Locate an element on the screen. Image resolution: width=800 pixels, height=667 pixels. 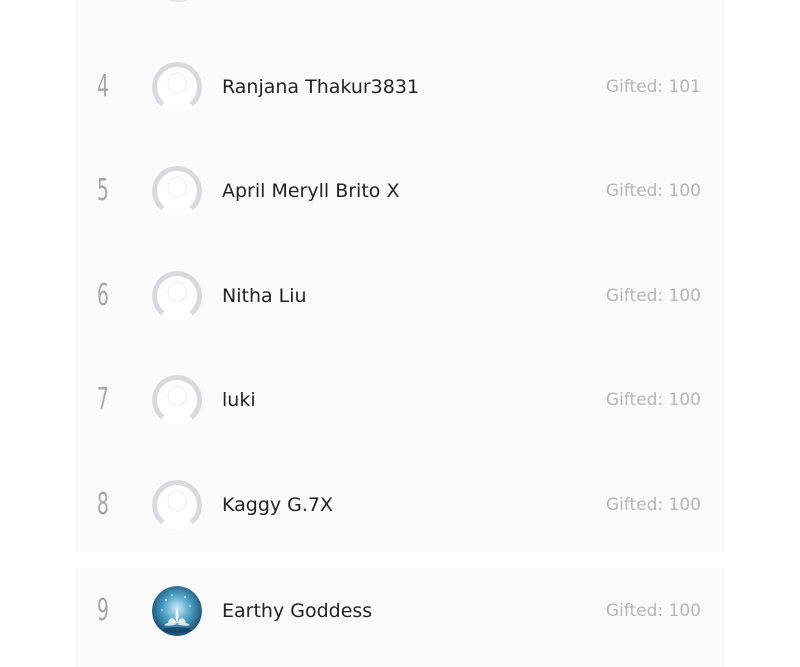
leaderboard-row: 8 Kaggy G.7X Gifted: 100 is located at coordinates (400, 505).